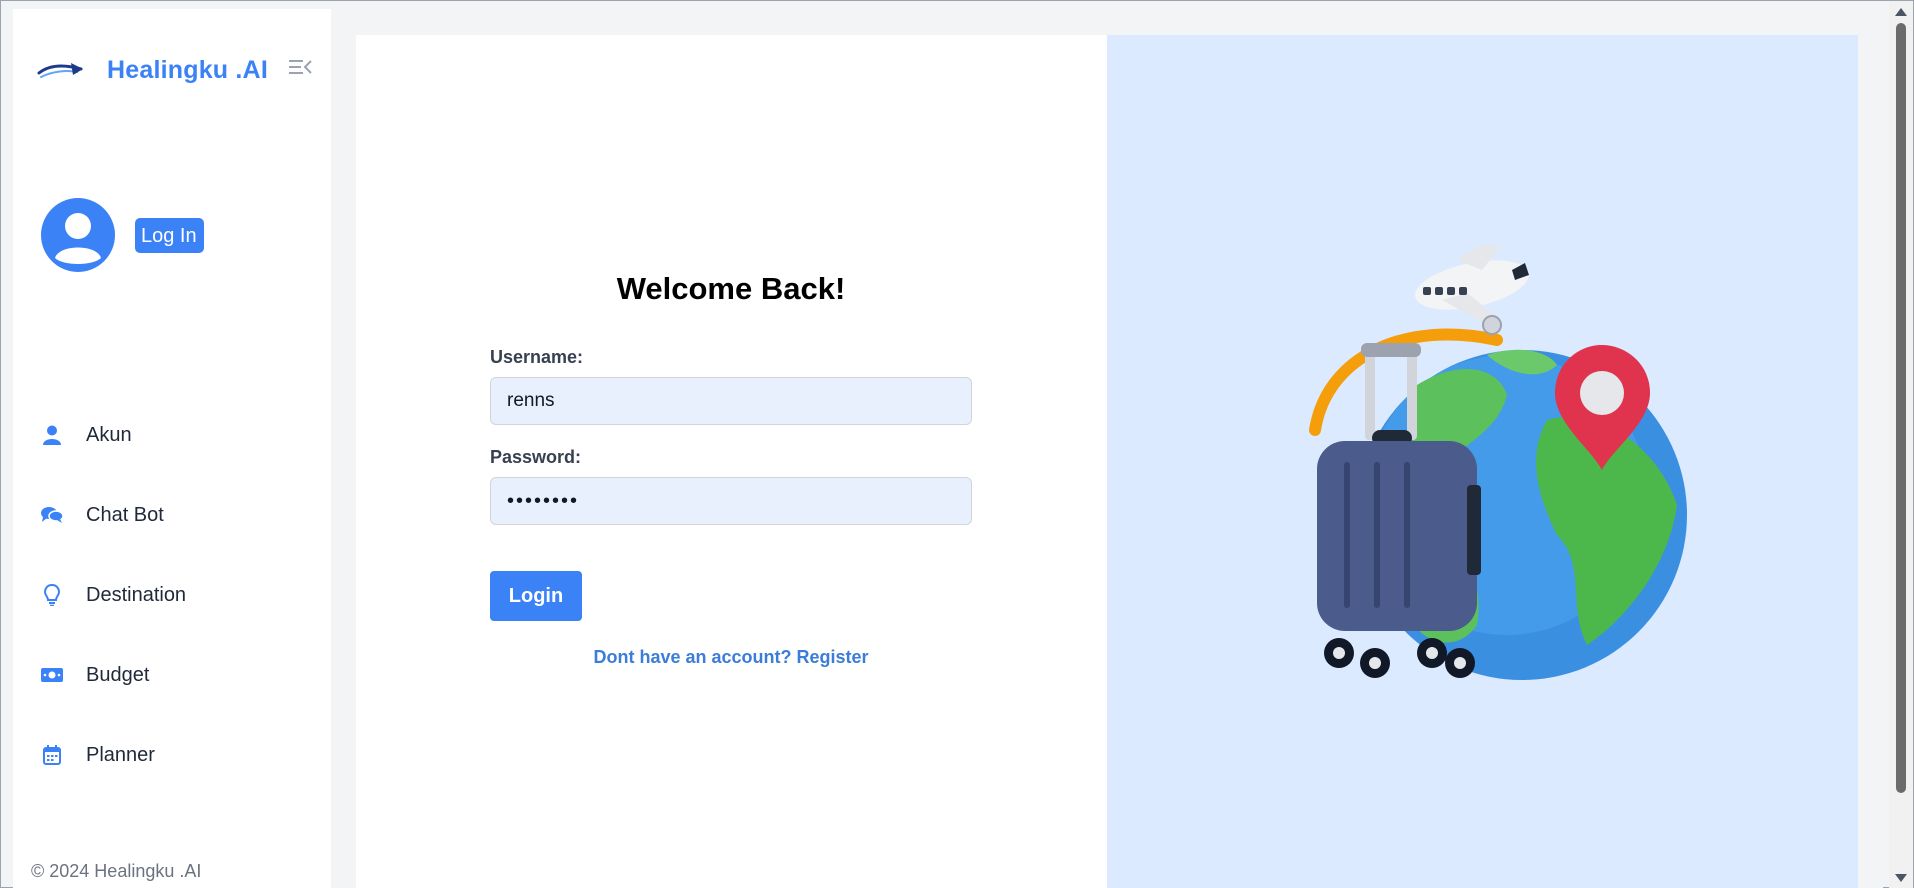 The height and width of the screenshot is (888, 1914). What do you see at coordinates (52, 675) in the screenshot?
I see `money-icon` at bounding box center [52, 675].